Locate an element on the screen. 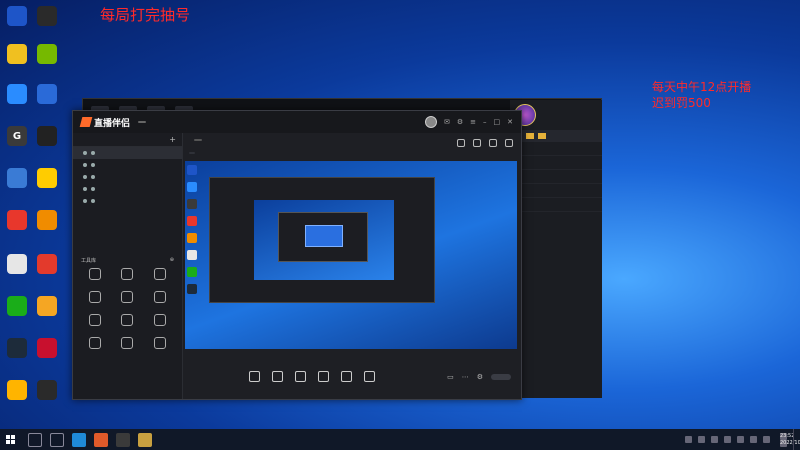  gift-icon is located at coordinates (461, 143).